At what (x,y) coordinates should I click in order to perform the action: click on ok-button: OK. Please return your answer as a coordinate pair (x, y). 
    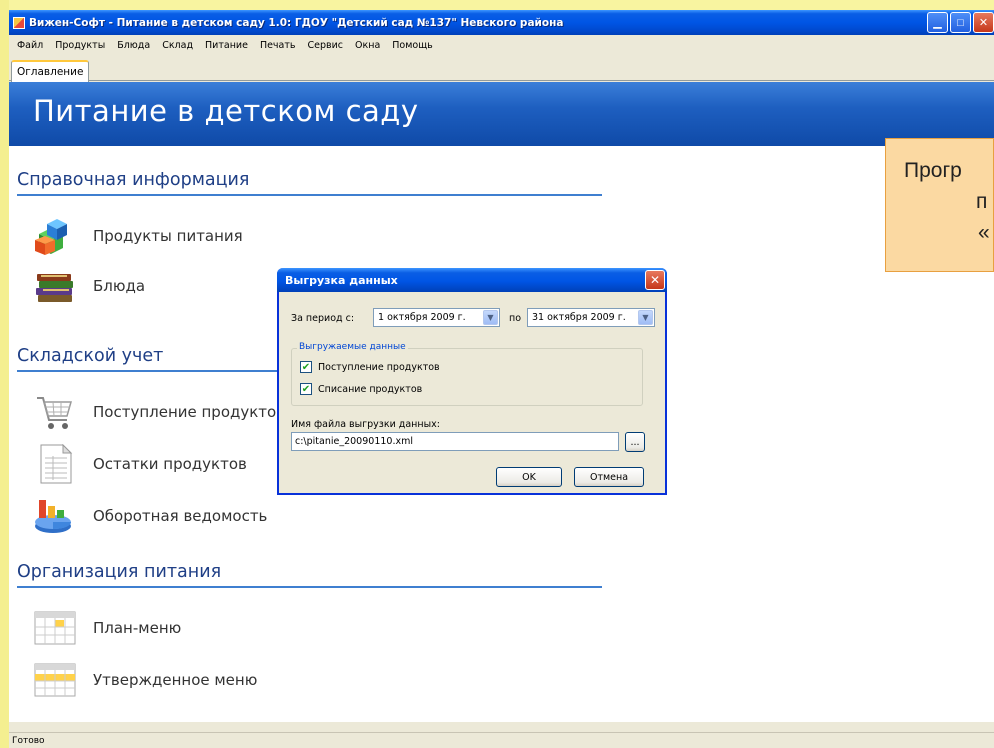
    Looking at the image, I should click on (529, 477).